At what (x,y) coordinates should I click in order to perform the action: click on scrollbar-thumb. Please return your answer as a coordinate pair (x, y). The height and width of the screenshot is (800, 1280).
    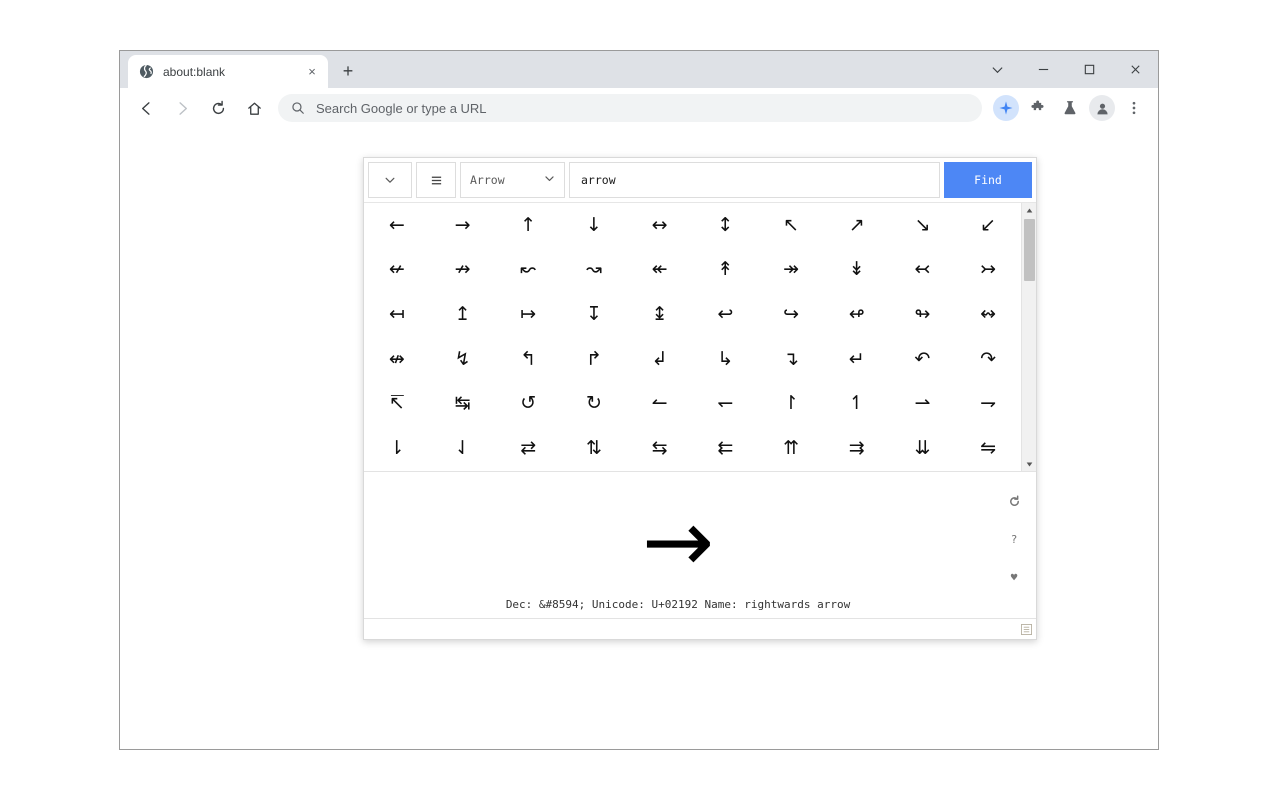
    Looking at the image, I should click on (1029, 250).